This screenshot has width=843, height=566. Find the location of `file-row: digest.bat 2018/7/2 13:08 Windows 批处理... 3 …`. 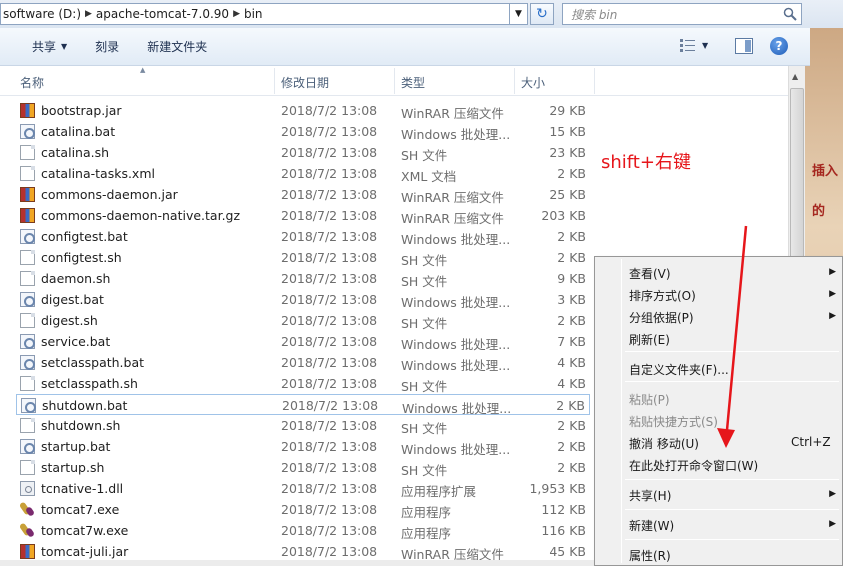

file-row: digest.bat 2018/7/2 13:08 Windows 批处理... 3 … is located at coordinates (303, 299).